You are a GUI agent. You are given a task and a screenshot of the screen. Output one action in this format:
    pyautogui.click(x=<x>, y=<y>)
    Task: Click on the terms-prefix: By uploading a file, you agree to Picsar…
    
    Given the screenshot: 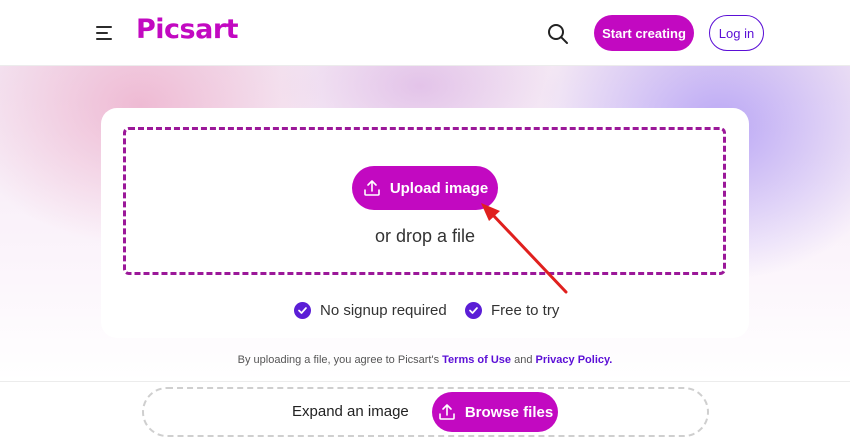 What is the action you would take?
    pyautogui.click(x=338, y=360)
    